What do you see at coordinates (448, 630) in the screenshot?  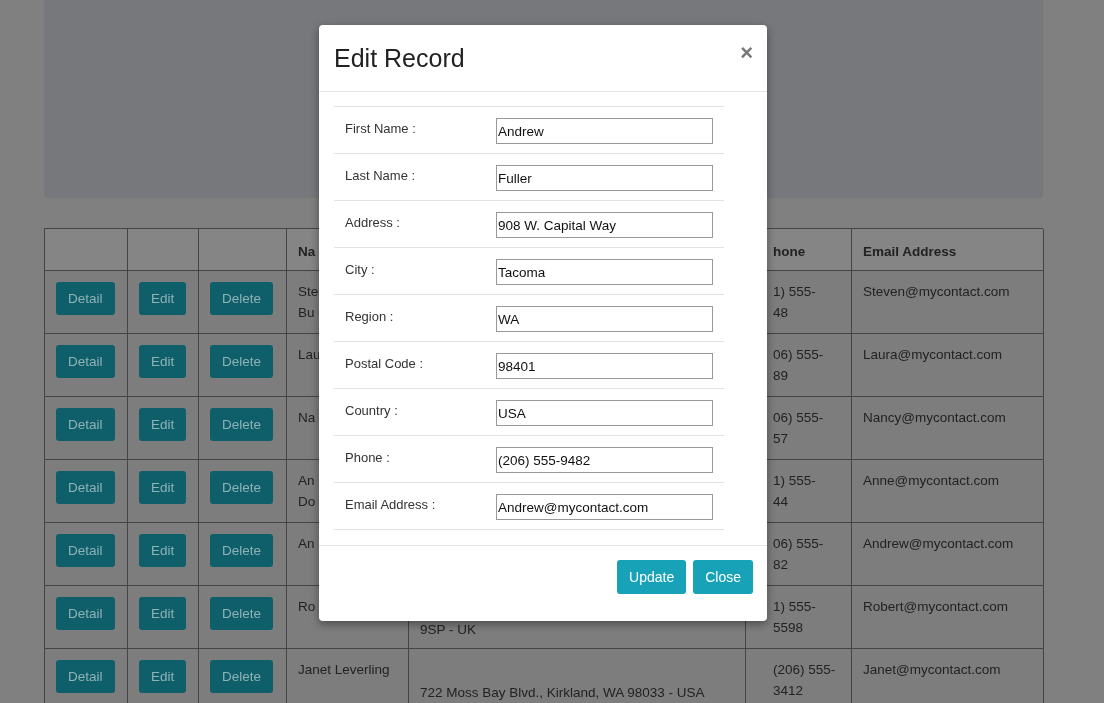 I see `table-cell-text: 9SP - UK` at bounding box center [448, 630].